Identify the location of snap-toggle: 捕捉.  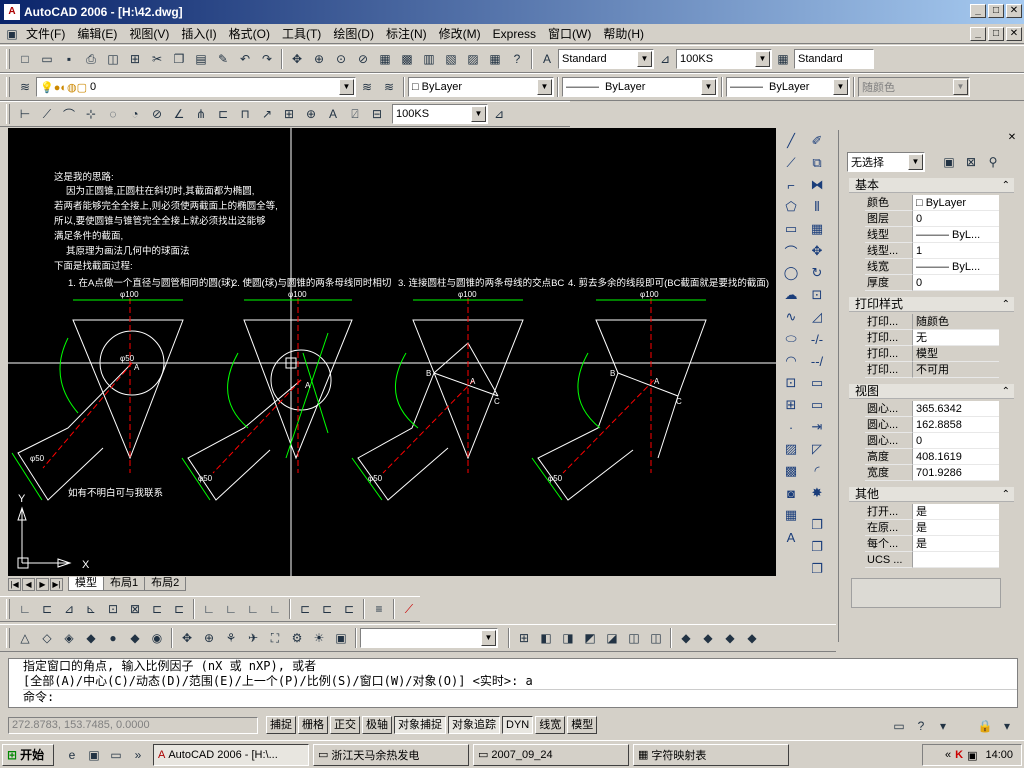
(281, 725).